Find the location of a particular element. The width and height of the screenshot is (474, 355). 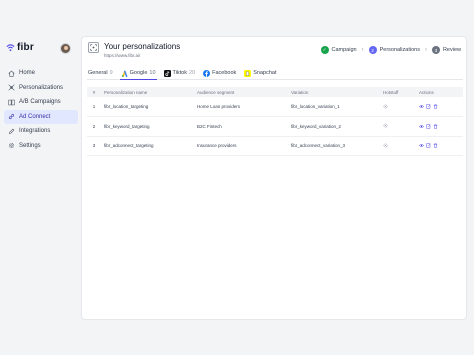

sidebar-item-label: Ad Connect is located at coordinates (35, 116).